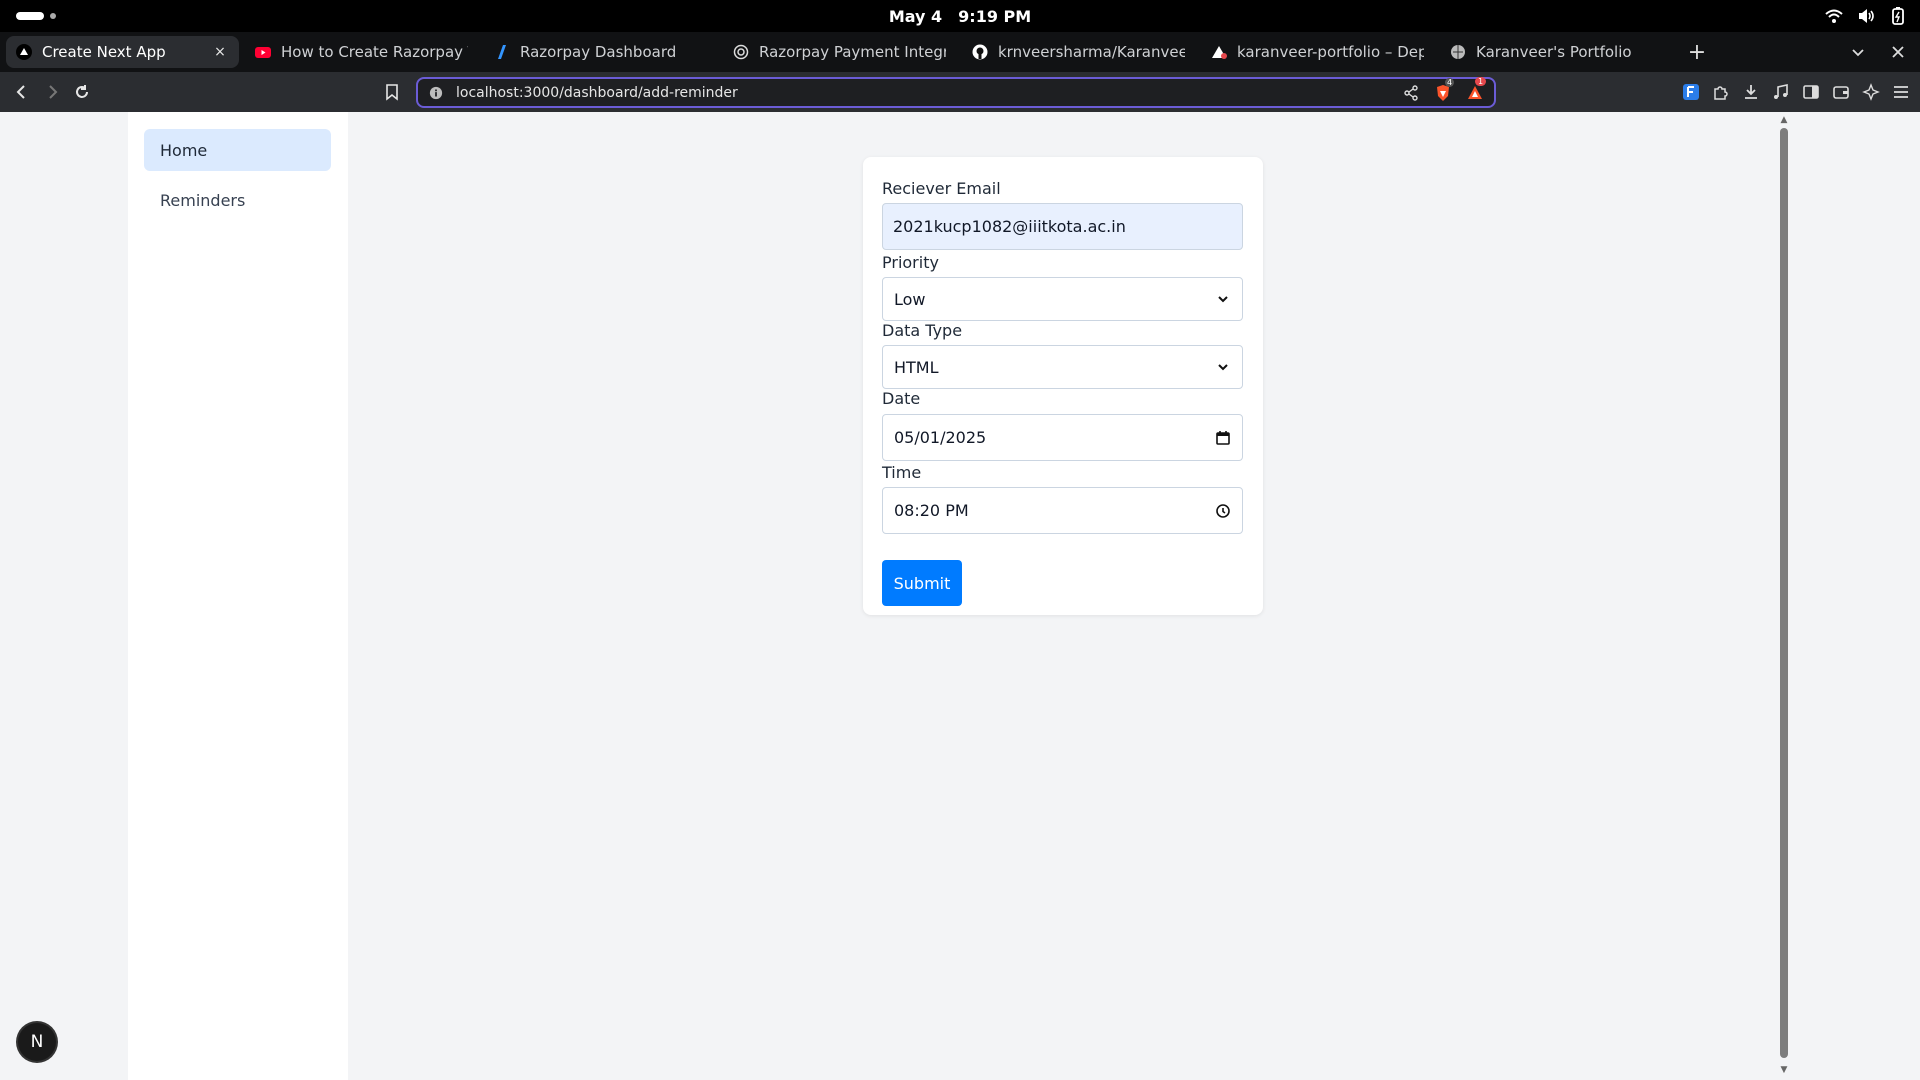 The height and width of the screenshot is (1080, 1920). Describe the element at coordinates (1697, 52) in the screenshot. I see `new-tab-button: +` at that location.